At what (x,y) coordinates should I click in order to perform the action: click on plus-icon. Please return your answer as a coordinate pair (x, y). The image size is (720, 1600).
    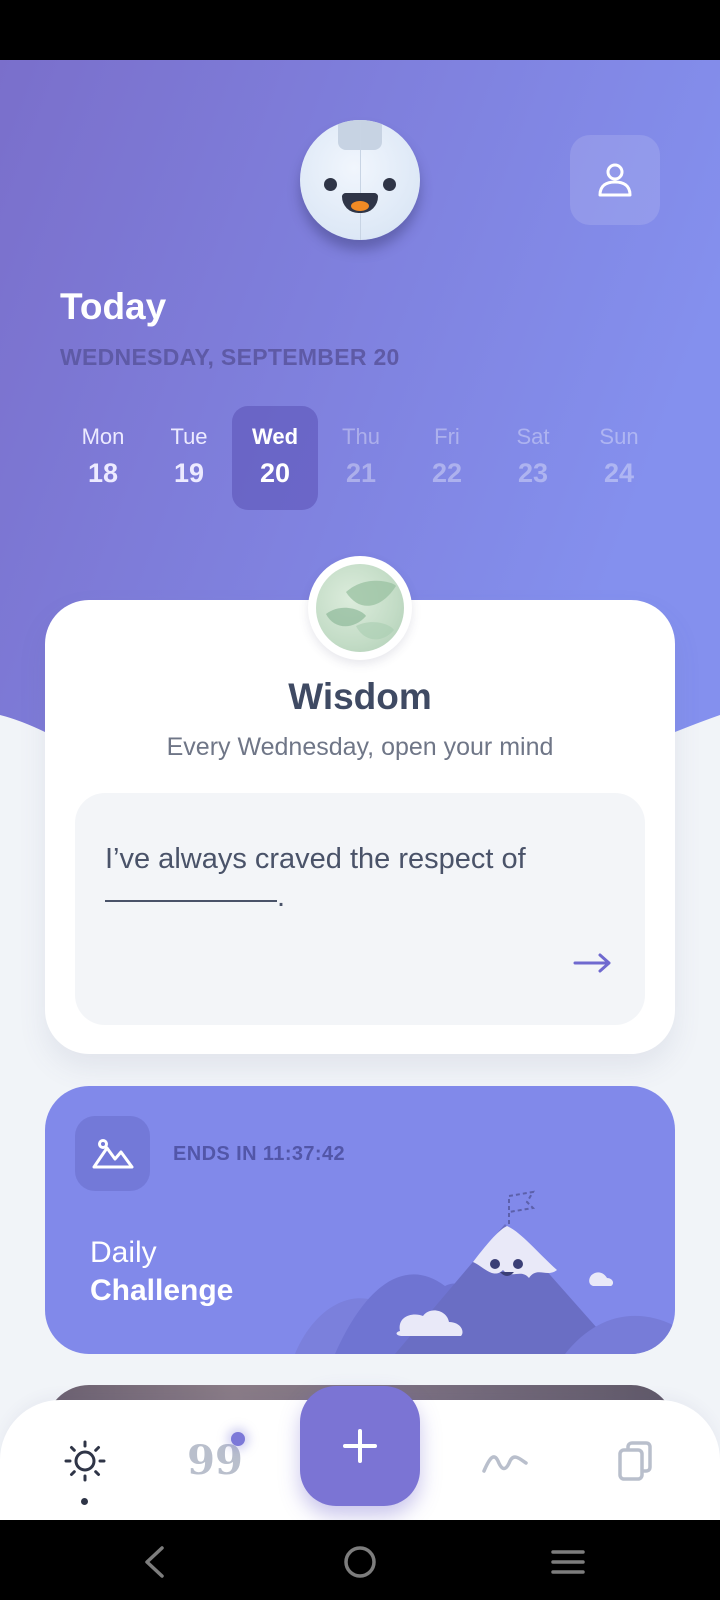
    Looking at the image, I should click on (360, 1446).